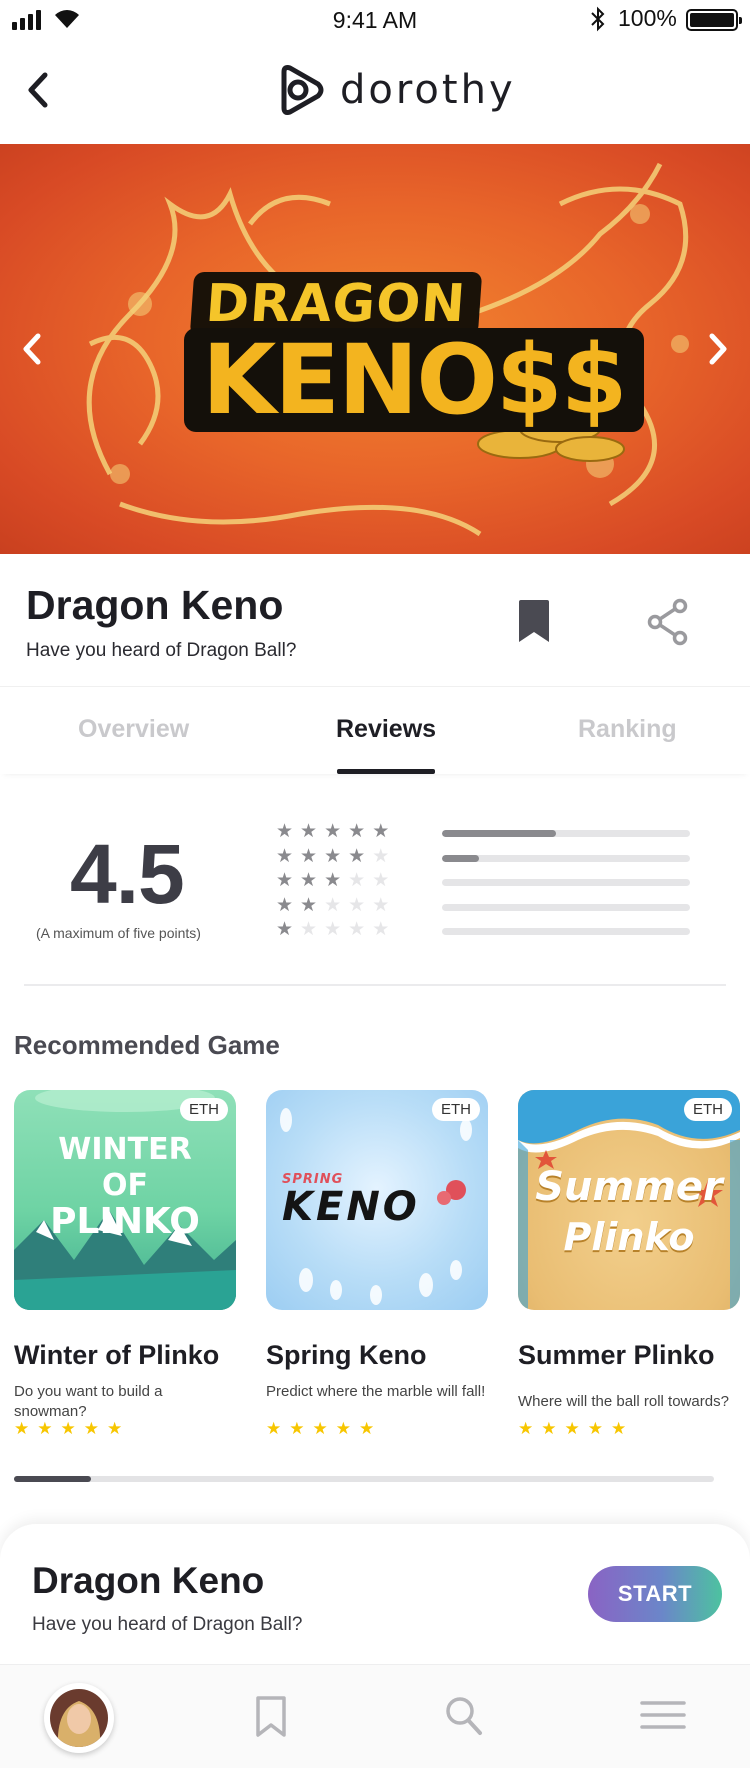  I want to click on nav-menu, so click(663, 1717).